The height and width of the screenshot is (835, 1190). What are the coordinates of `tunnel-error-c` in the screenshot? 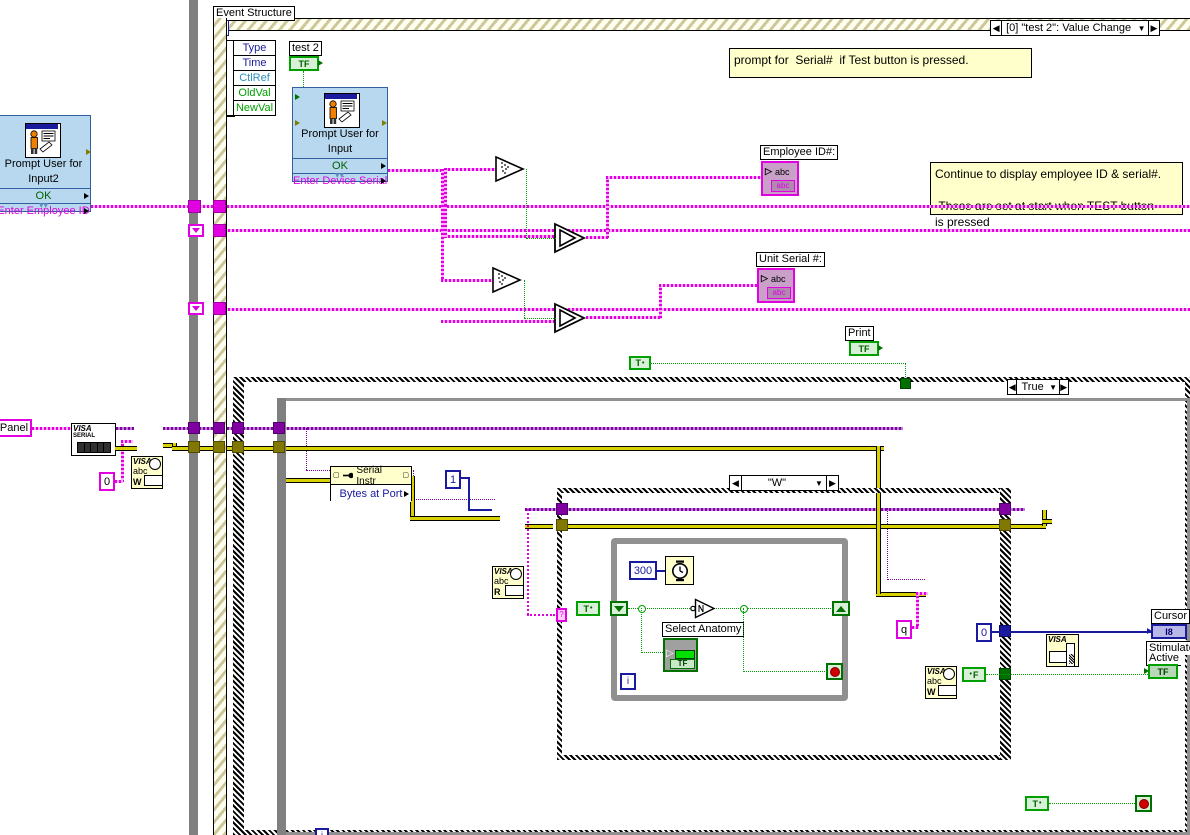 It's located at (238, 447).